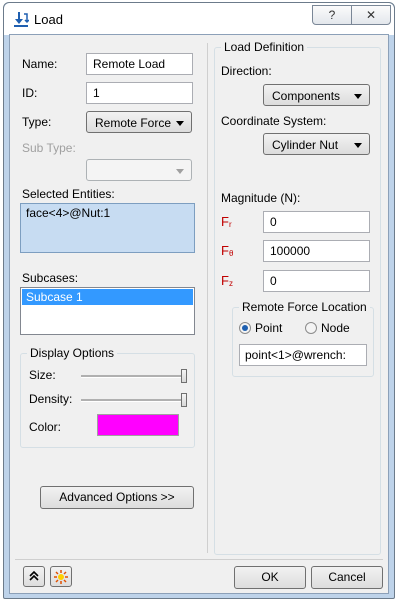 This screenshot has height=603, width=399. What do you see at coordinates (42, 375) in the screenshot?
I see `size-label: Size:` at bounding box center [42, 375].